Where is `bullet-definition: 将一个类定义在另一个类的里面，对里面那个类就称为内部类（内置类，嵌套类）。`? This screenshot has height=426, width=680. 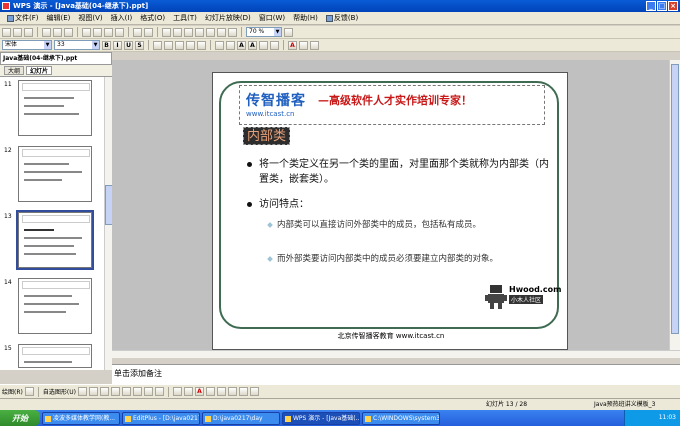 bullet-definition: 将一个类定义在另一个类的里面，对里面那个类就称为内部类（内置类，嵌套类）。 is located at coordinates (398, 172).